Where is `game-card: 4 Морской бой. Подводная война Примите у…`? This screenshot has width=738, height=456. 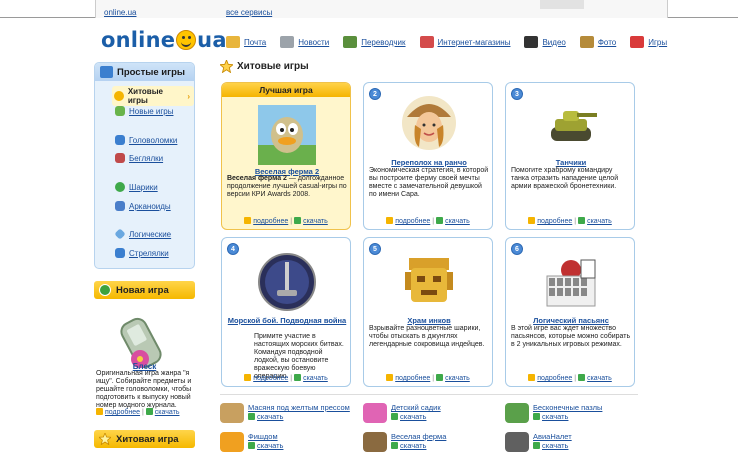 game-card: 4 Морской бой. Подводная война Примите у… is located at coordinates (286, 312).